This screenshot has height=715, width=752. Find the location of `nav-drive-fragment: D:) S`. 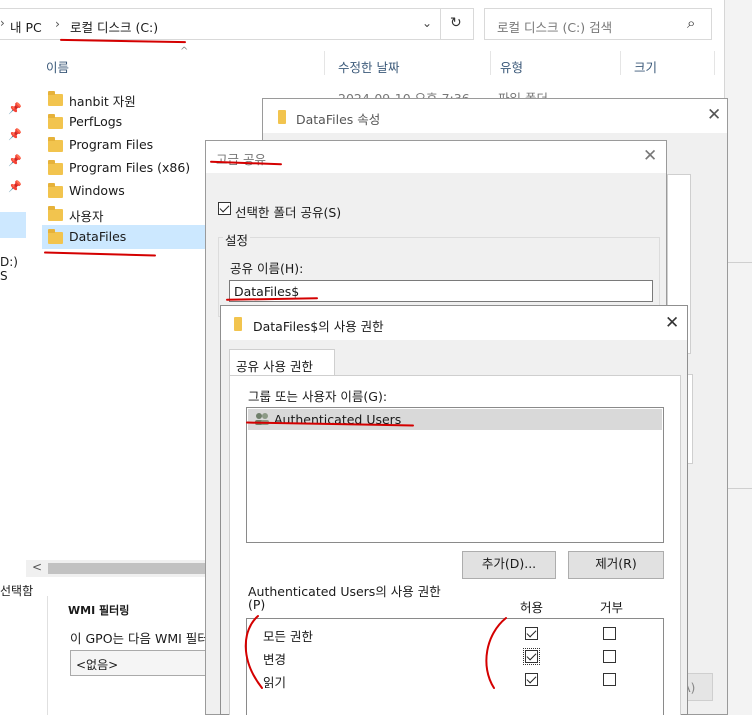

nav-drive-fragment: D:) S is located at coordinates (13, 269).